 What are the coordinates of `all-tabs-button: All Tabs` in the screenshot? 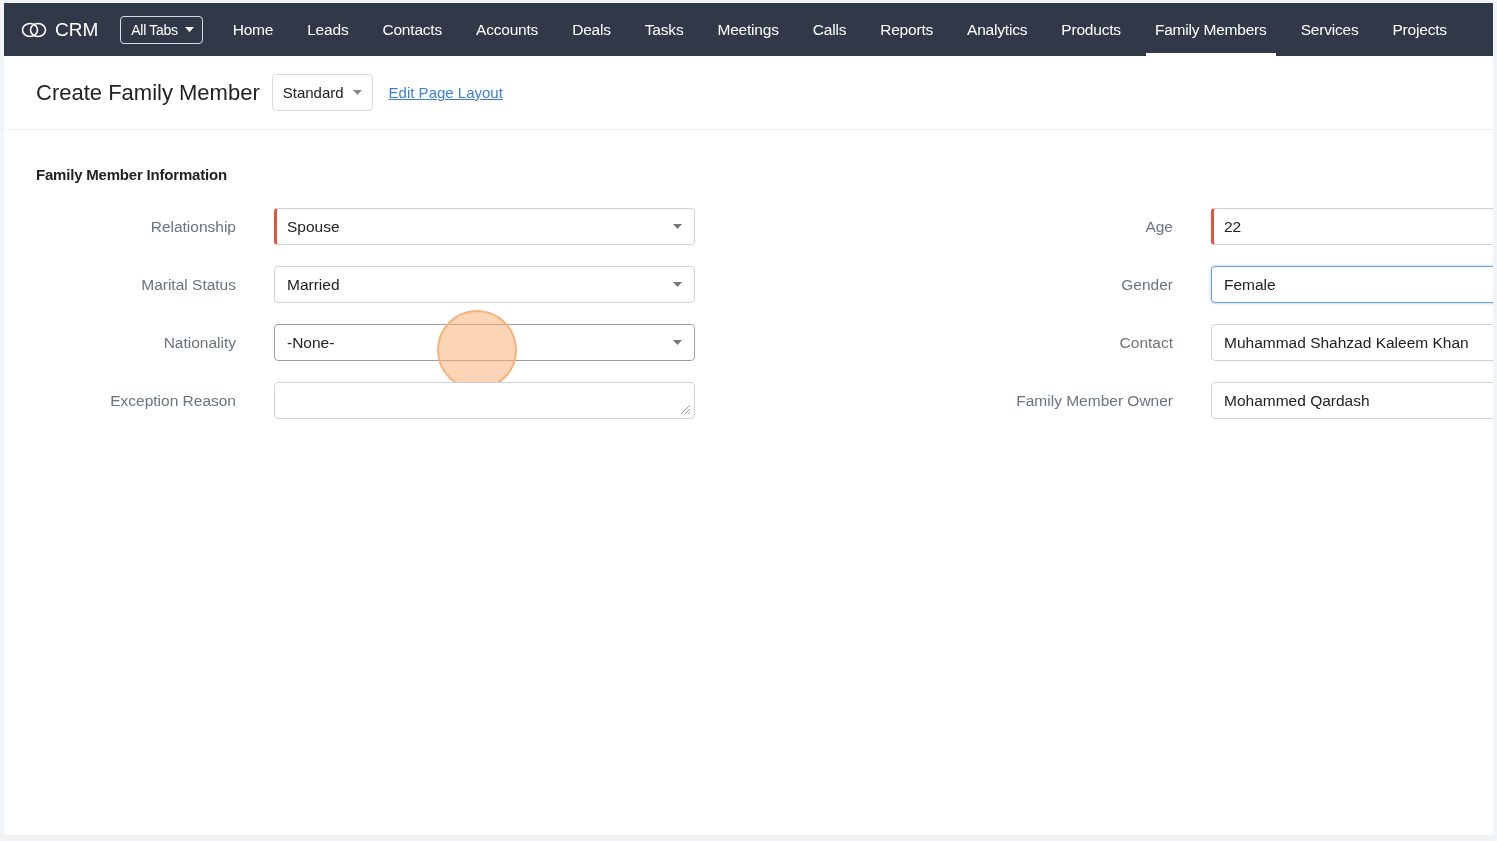 It's located at (161, 29).